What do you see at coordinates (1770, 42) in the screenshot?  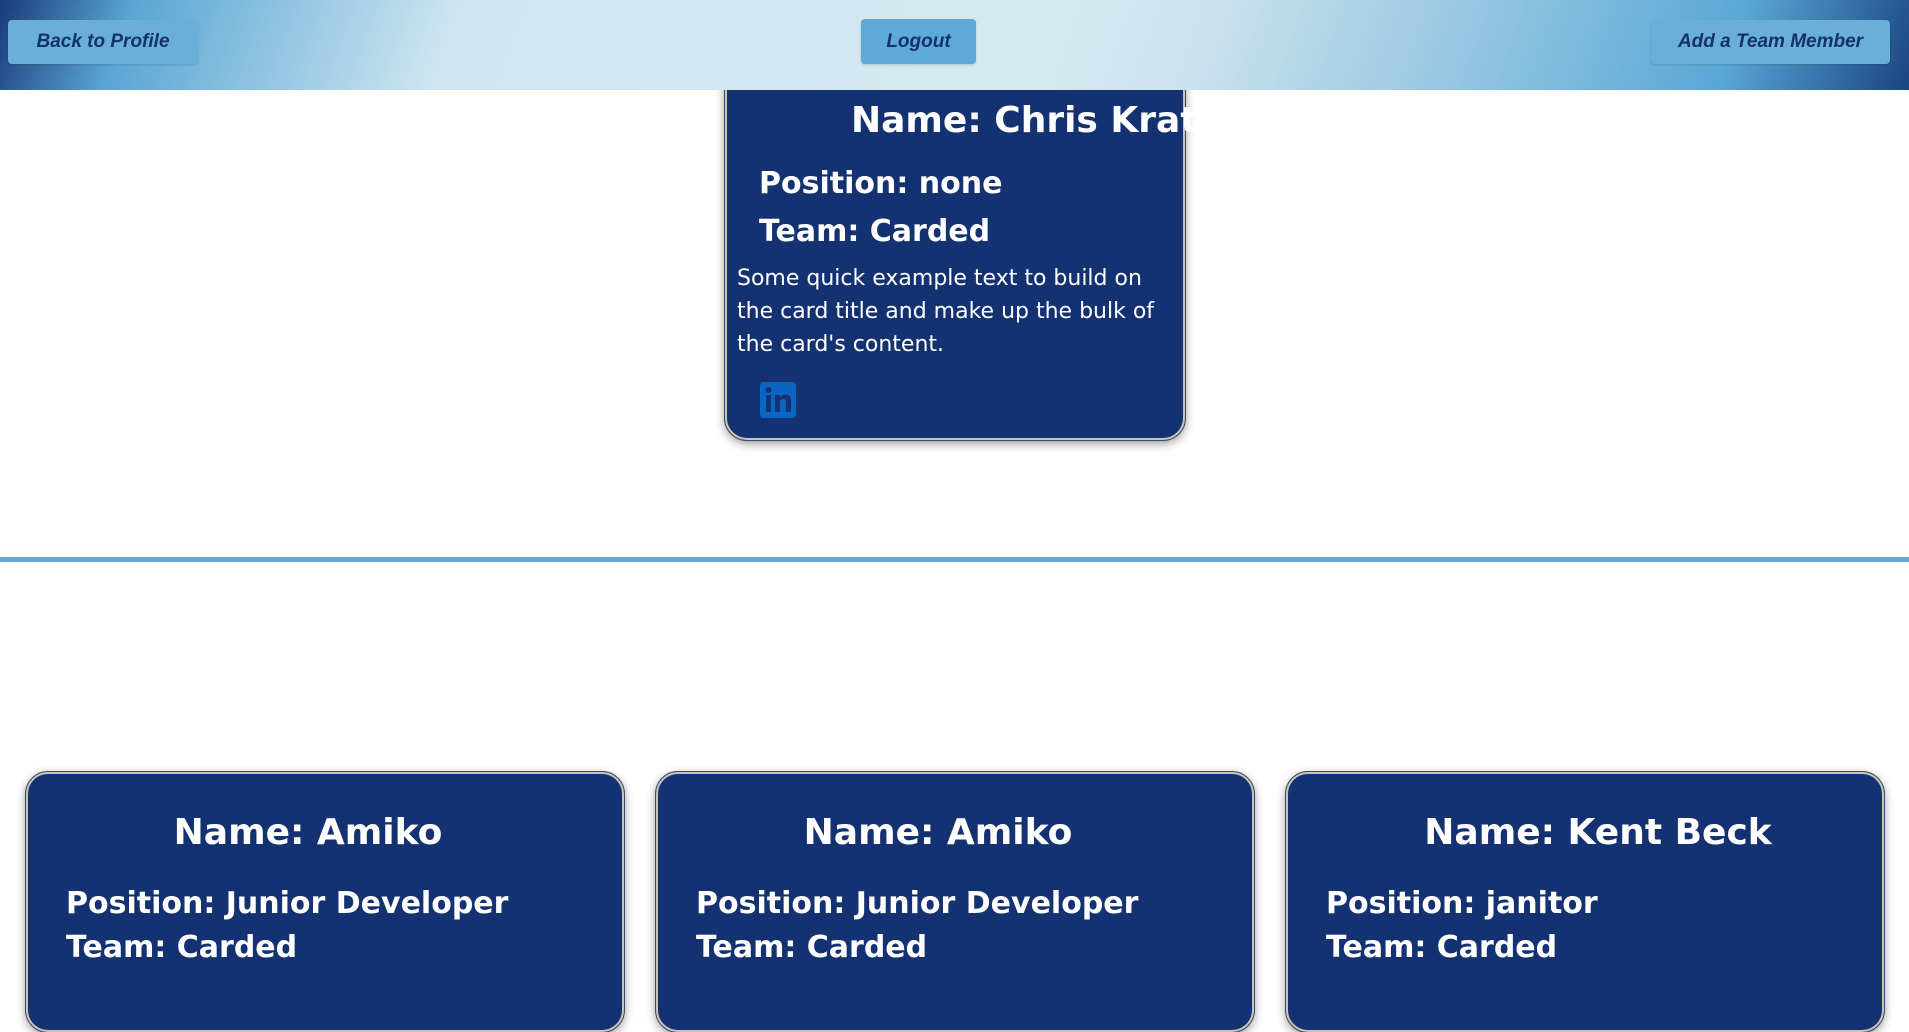 I see `add-team-member-button: Add a Team Member` at bounding box center [1770, 42].